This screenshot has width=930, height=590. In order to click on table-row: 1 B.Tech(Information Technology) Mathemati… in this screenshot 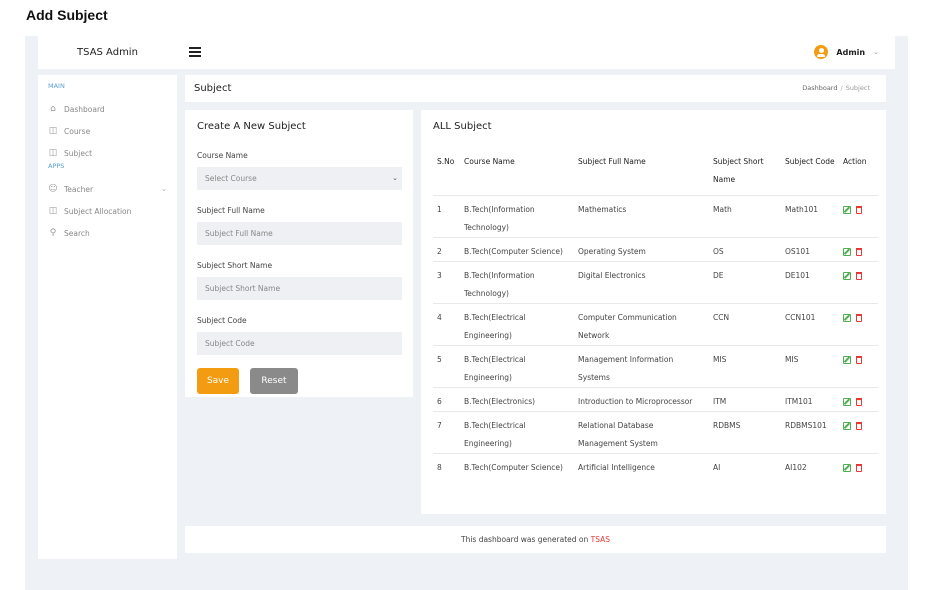, I will do `click(655, 215)`.